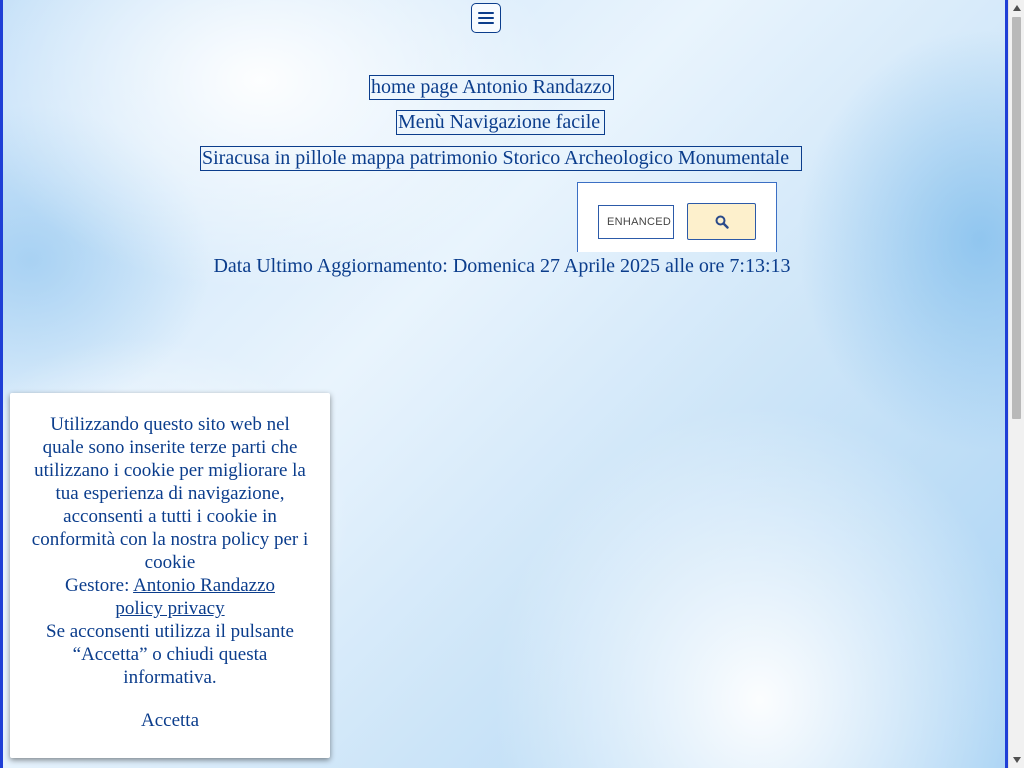  What do you see at coordinates (486, 13) in the screenshot?
I see `hamburger-menu-icon` at bounding box center [486, 13].